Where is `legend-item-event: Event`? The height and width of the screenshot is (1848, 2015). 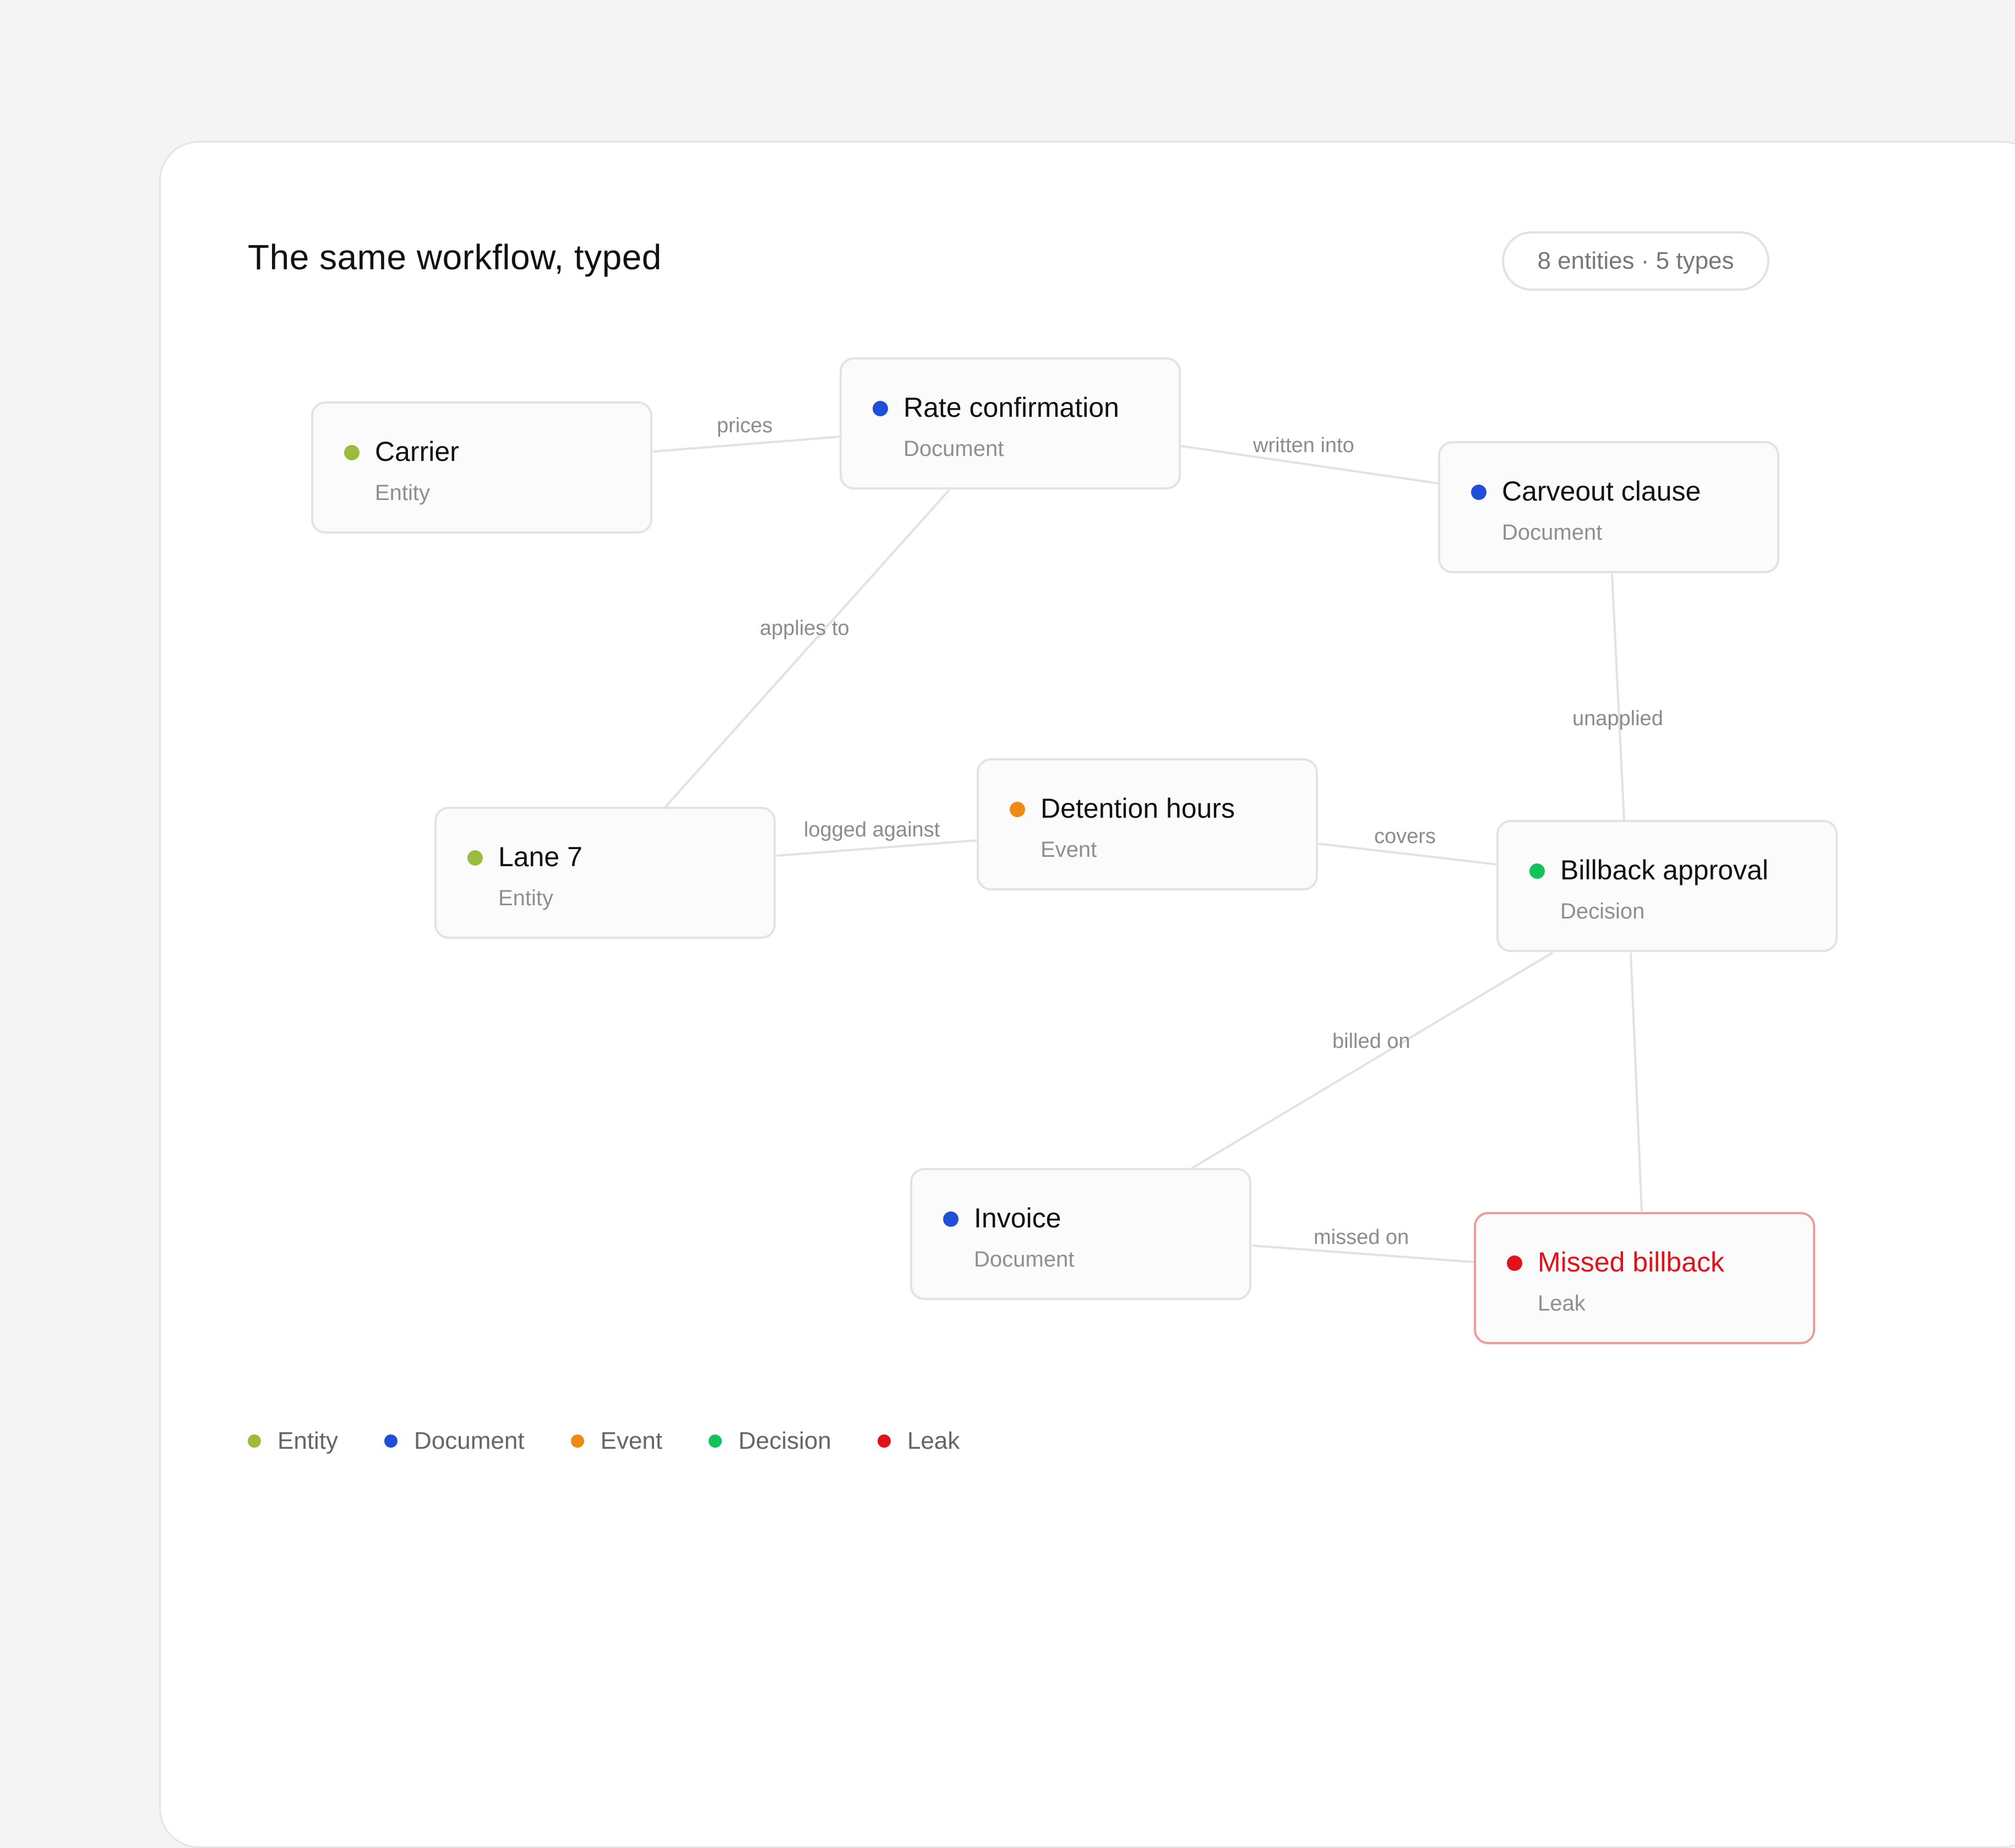 legend-item-event: Event is located at coordinates (617, 1441).